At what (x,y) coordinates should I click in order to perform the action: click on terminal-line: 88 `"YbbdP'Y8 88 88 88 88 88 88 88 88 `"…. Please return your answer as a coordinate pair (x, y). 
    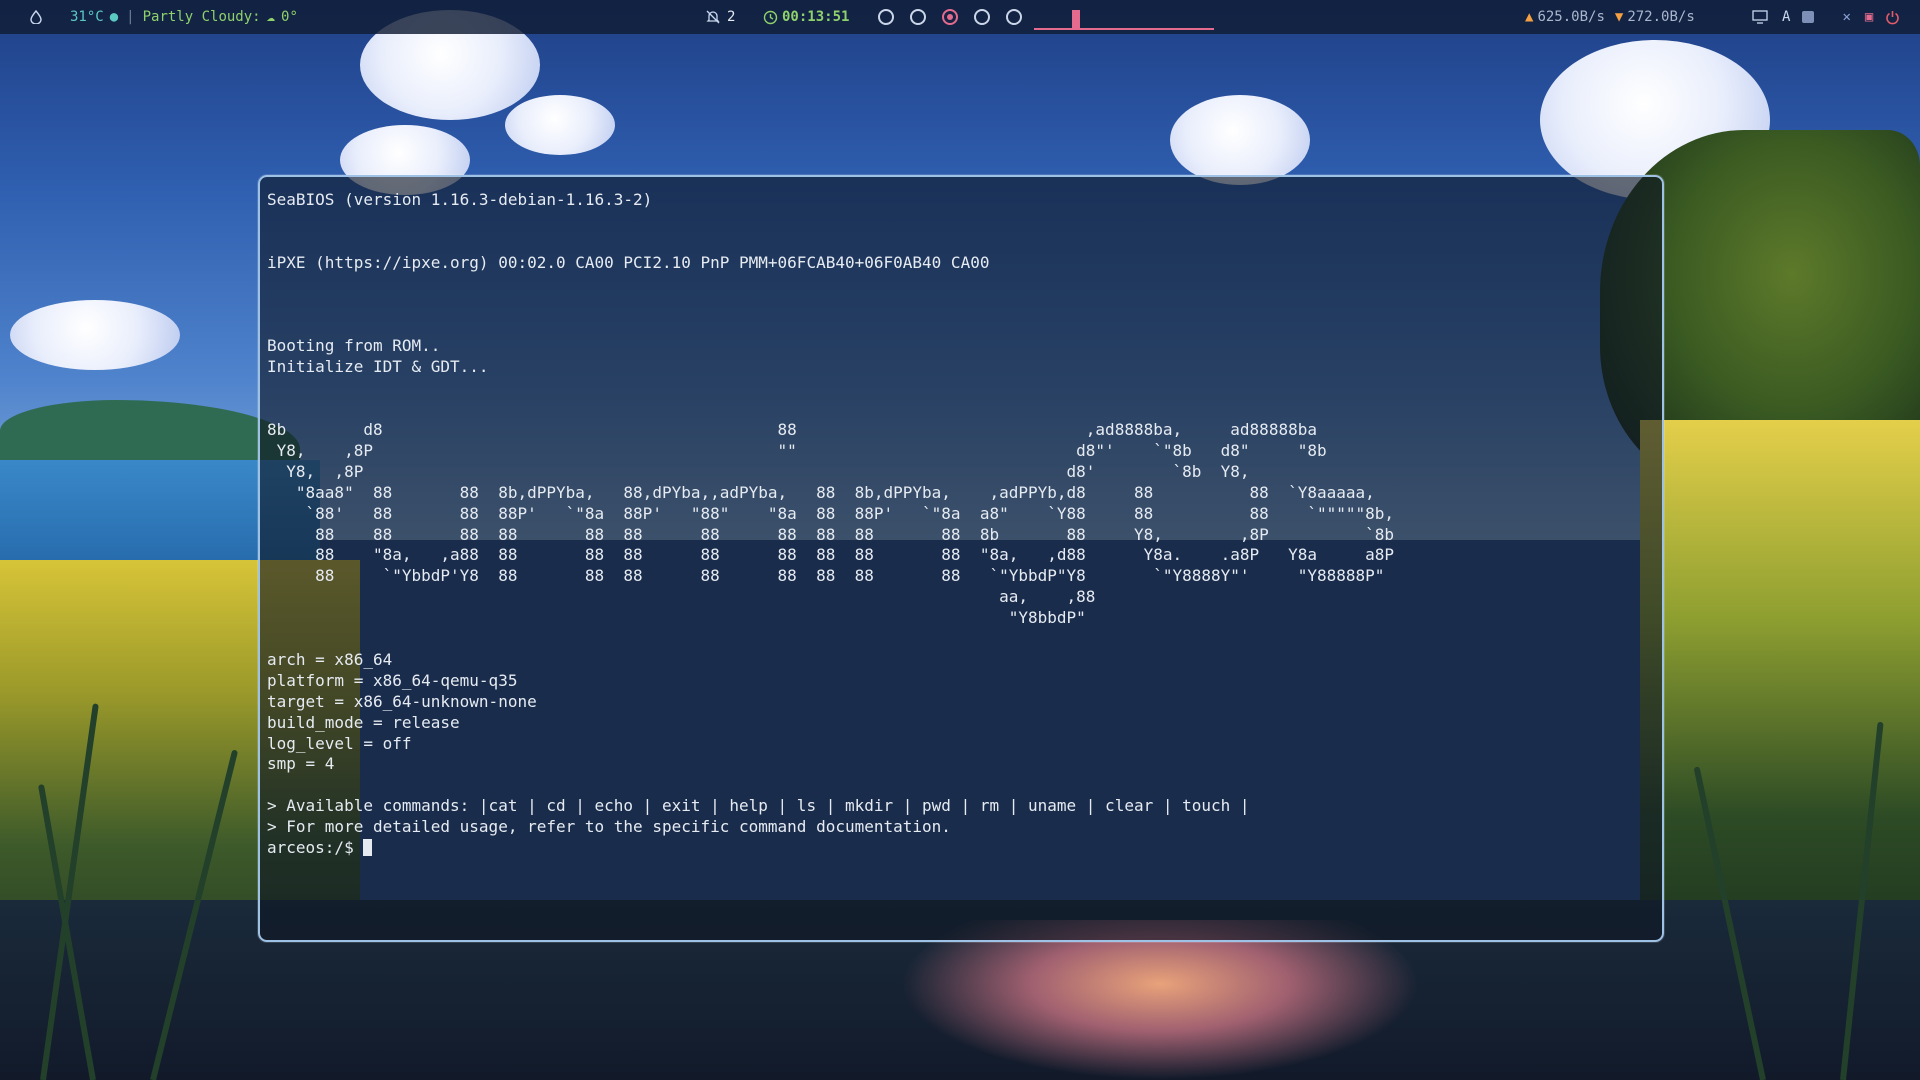
    Looking at the image, I should click on (850, 576).